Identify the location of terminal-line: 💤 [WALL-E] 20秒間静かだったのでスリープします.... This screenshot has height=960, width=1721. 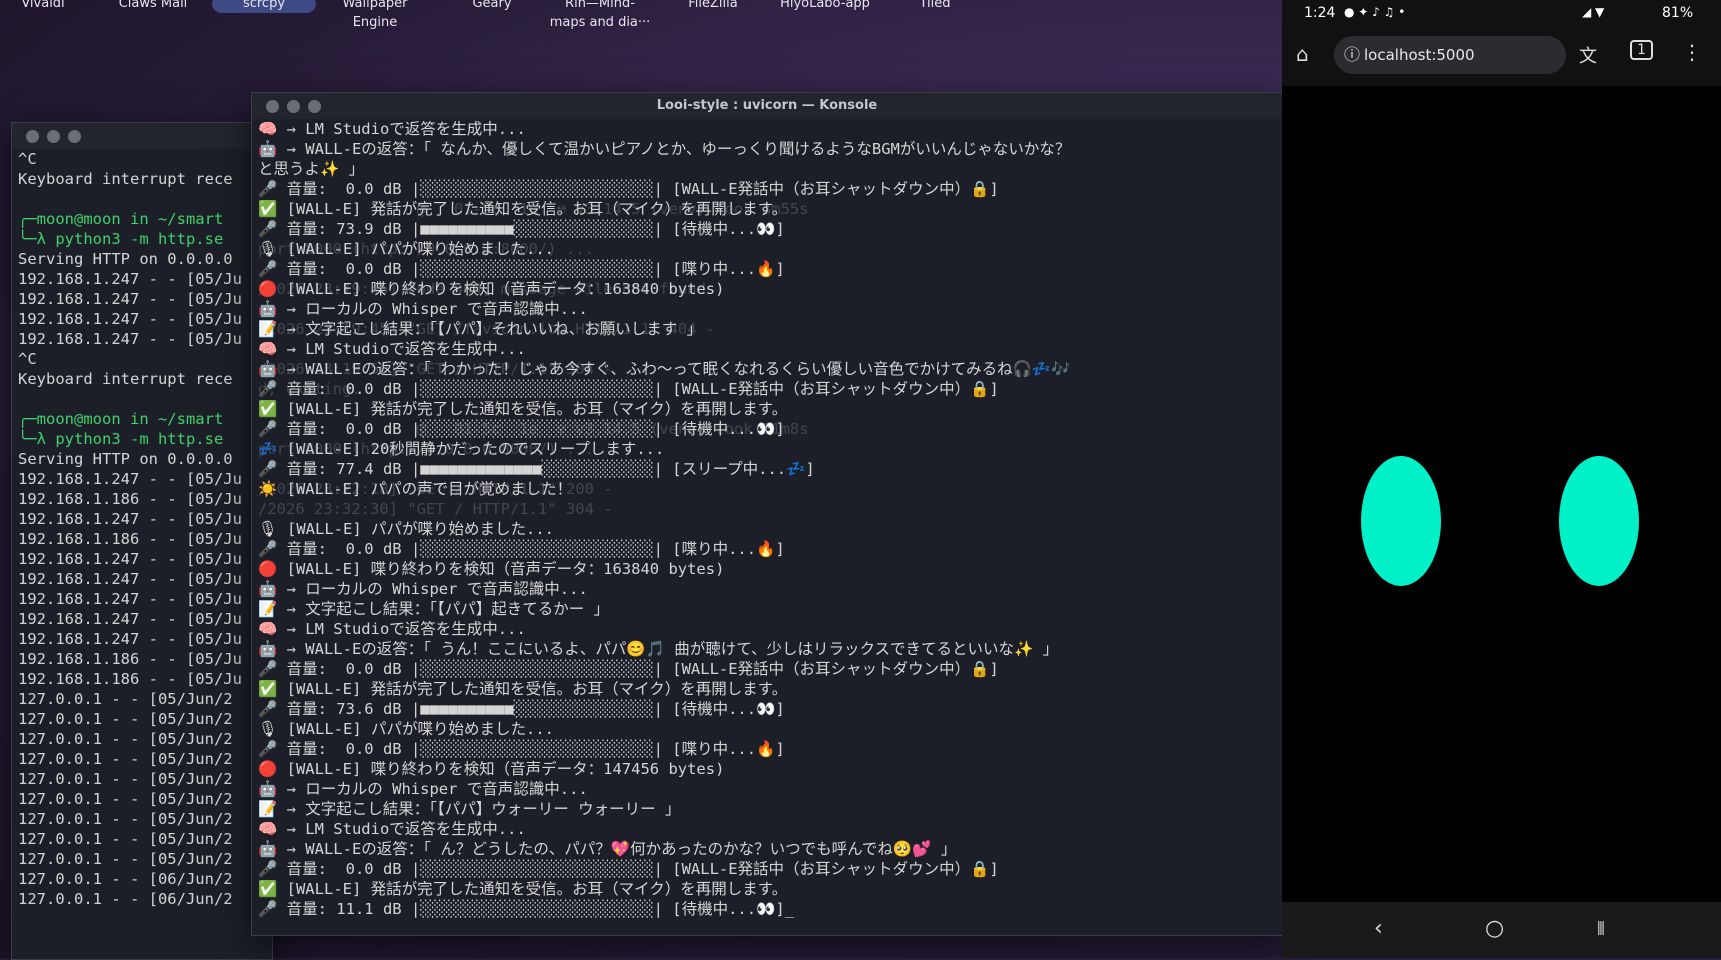
(461, 449).